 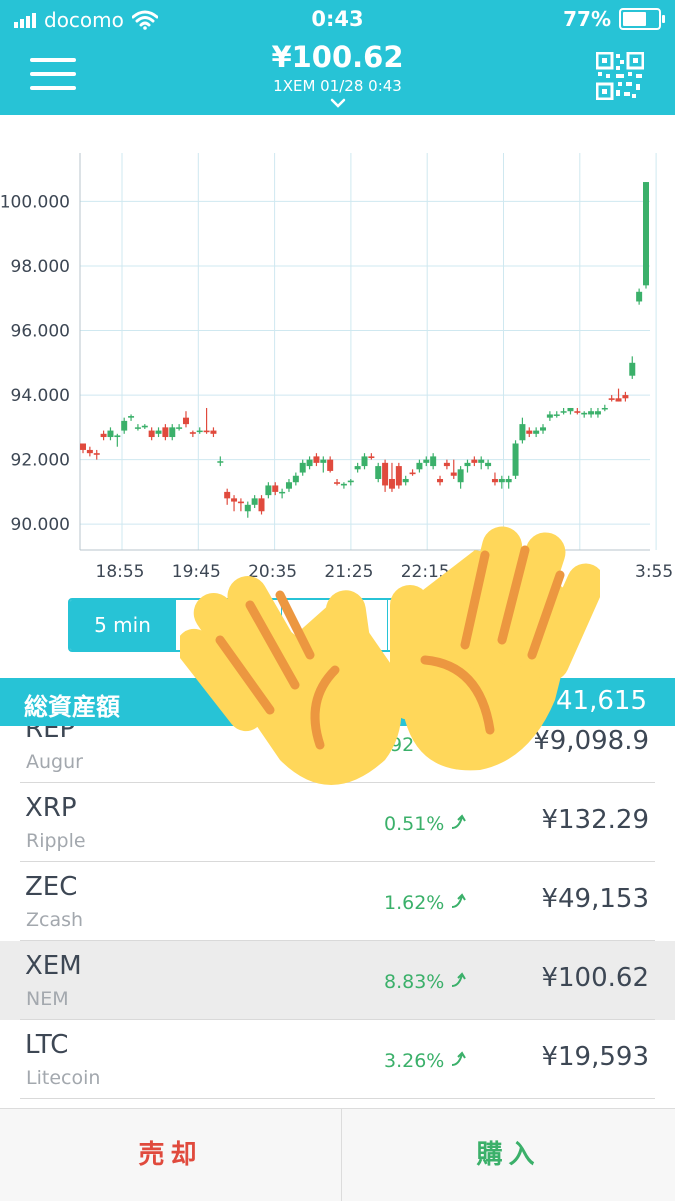 I want to click on y-tick-label: 98.000, so click(x=40, y=267).